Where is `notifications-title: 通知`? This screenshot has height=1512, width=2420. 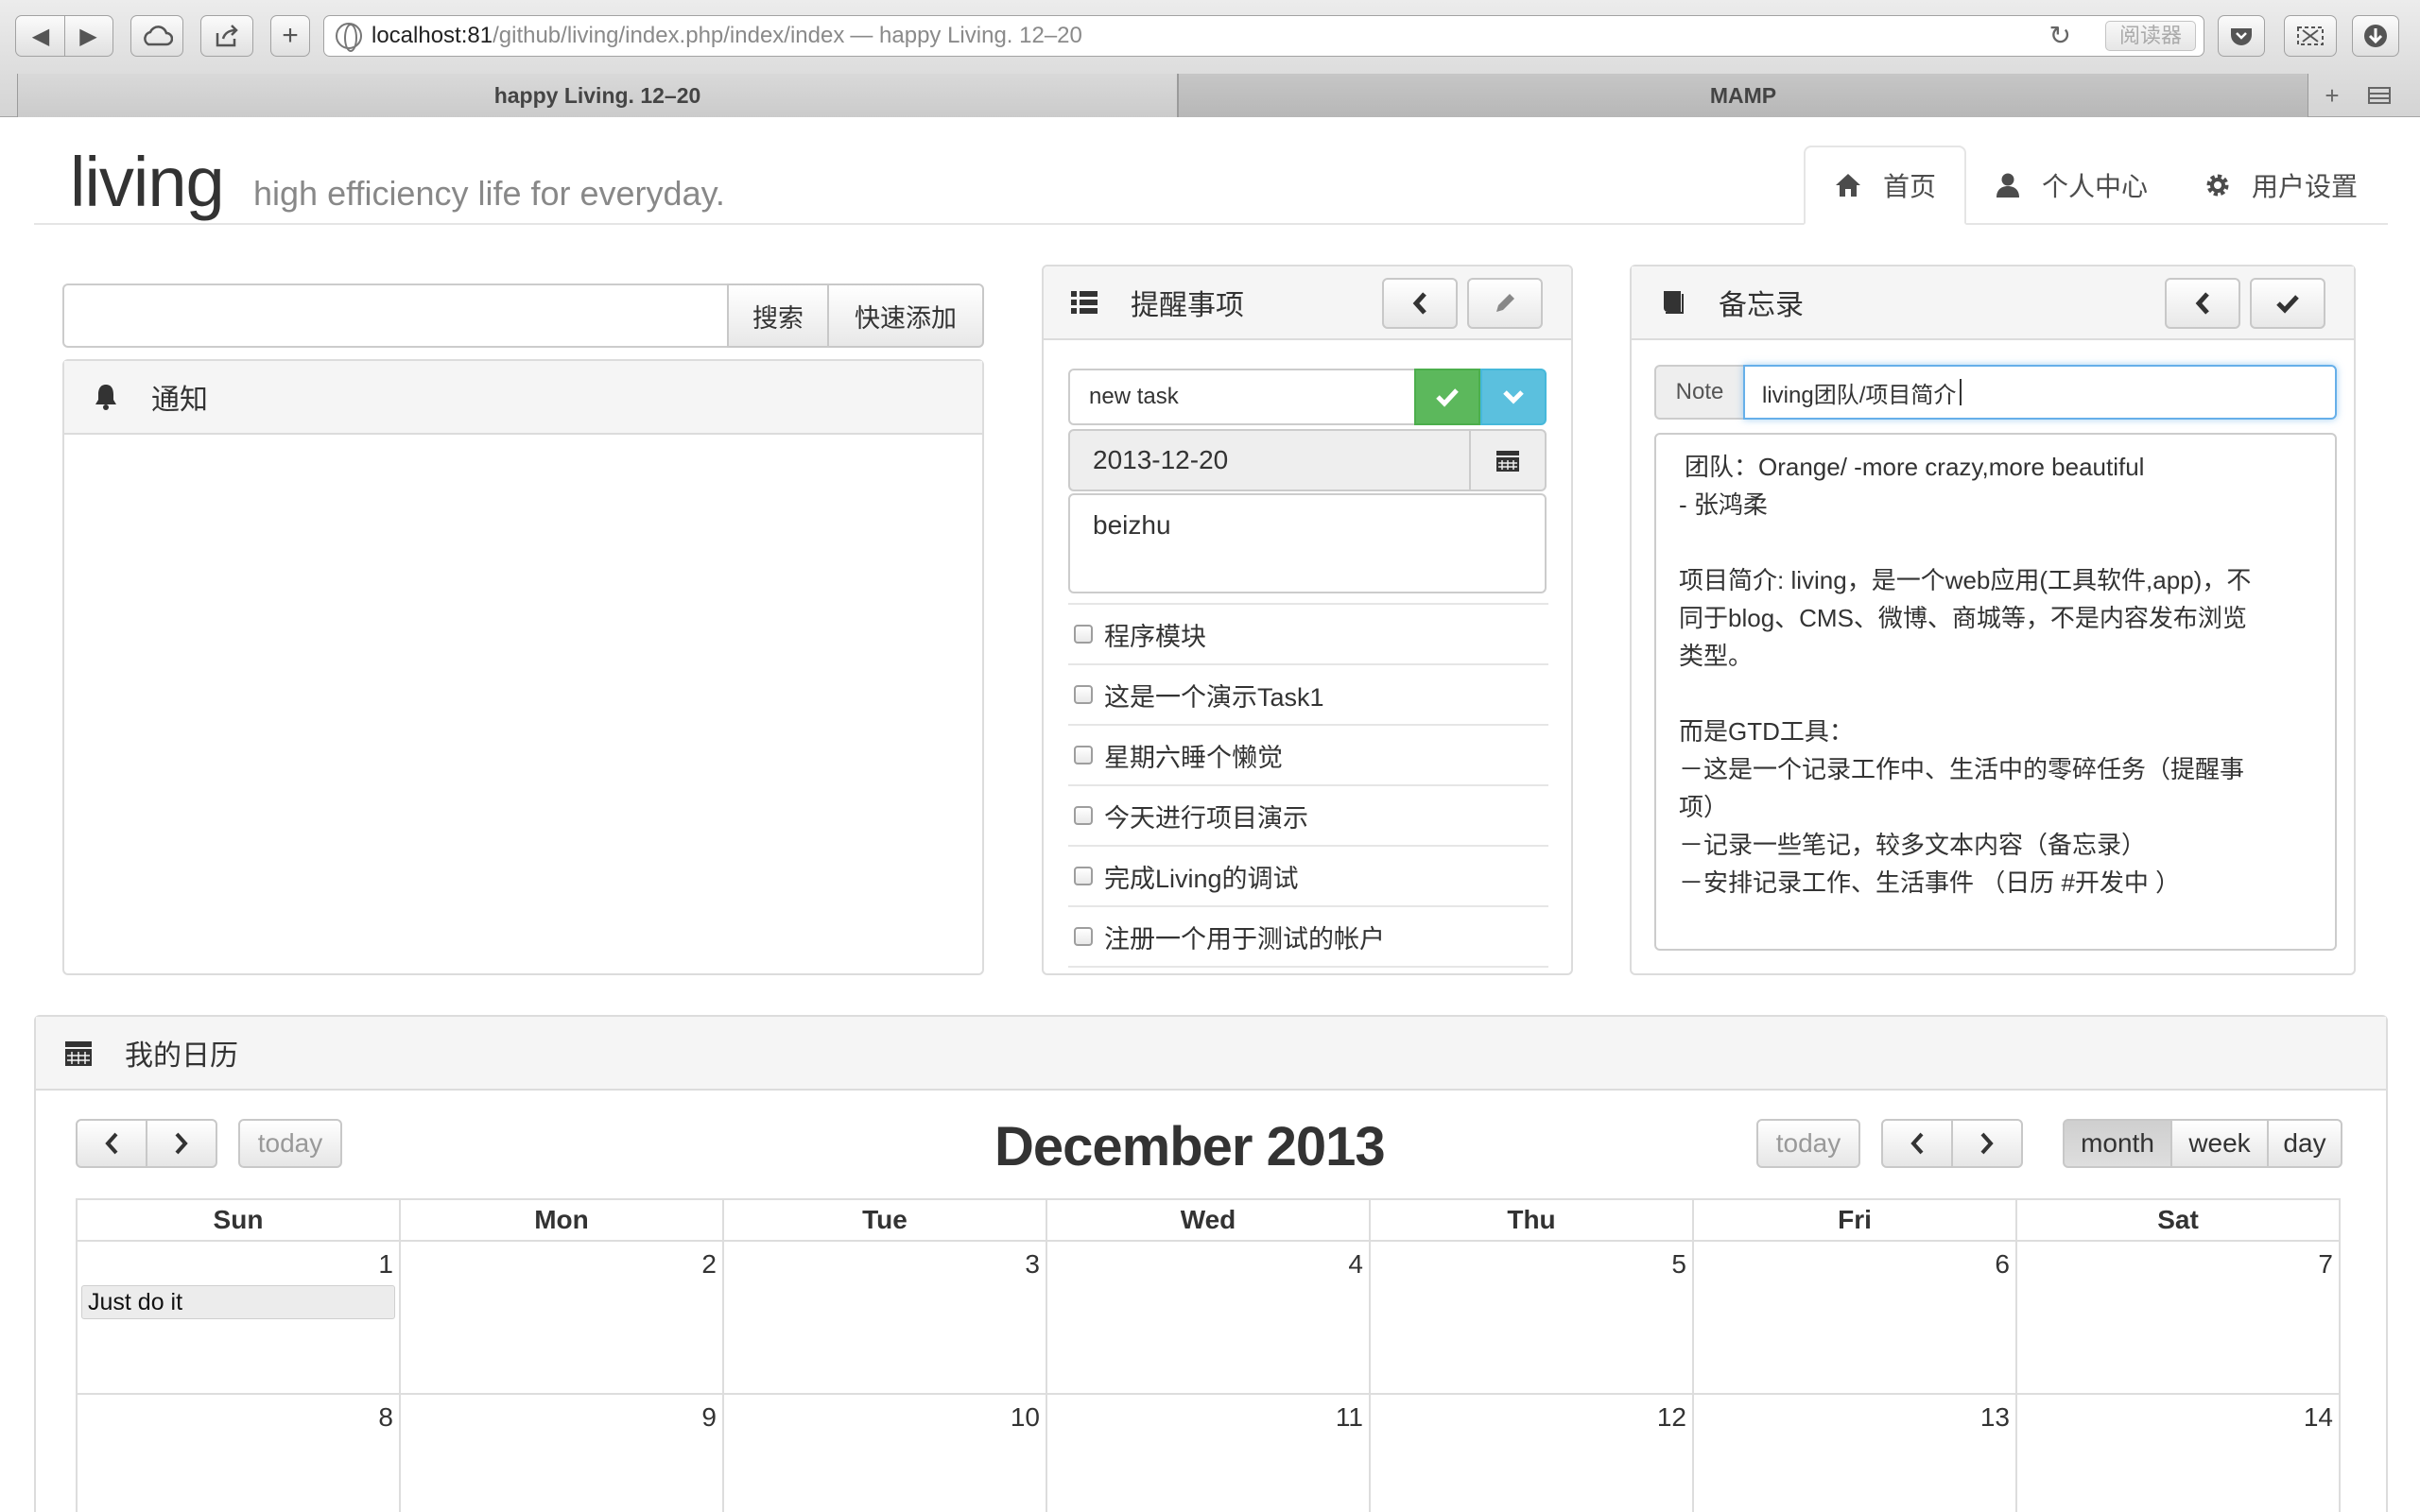
notifications-title: 通知 is located at coordinates (179, 400).